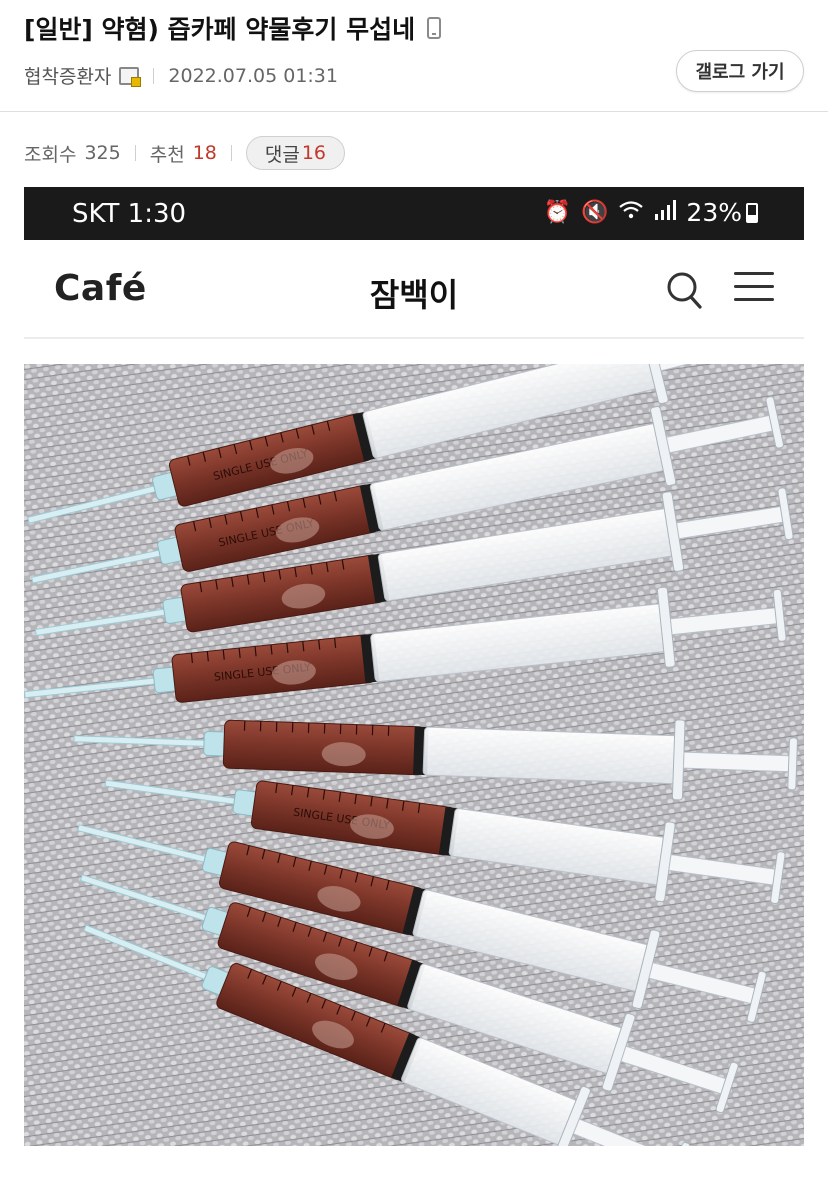  I want to click on wifi-icon, so click(631, 213).